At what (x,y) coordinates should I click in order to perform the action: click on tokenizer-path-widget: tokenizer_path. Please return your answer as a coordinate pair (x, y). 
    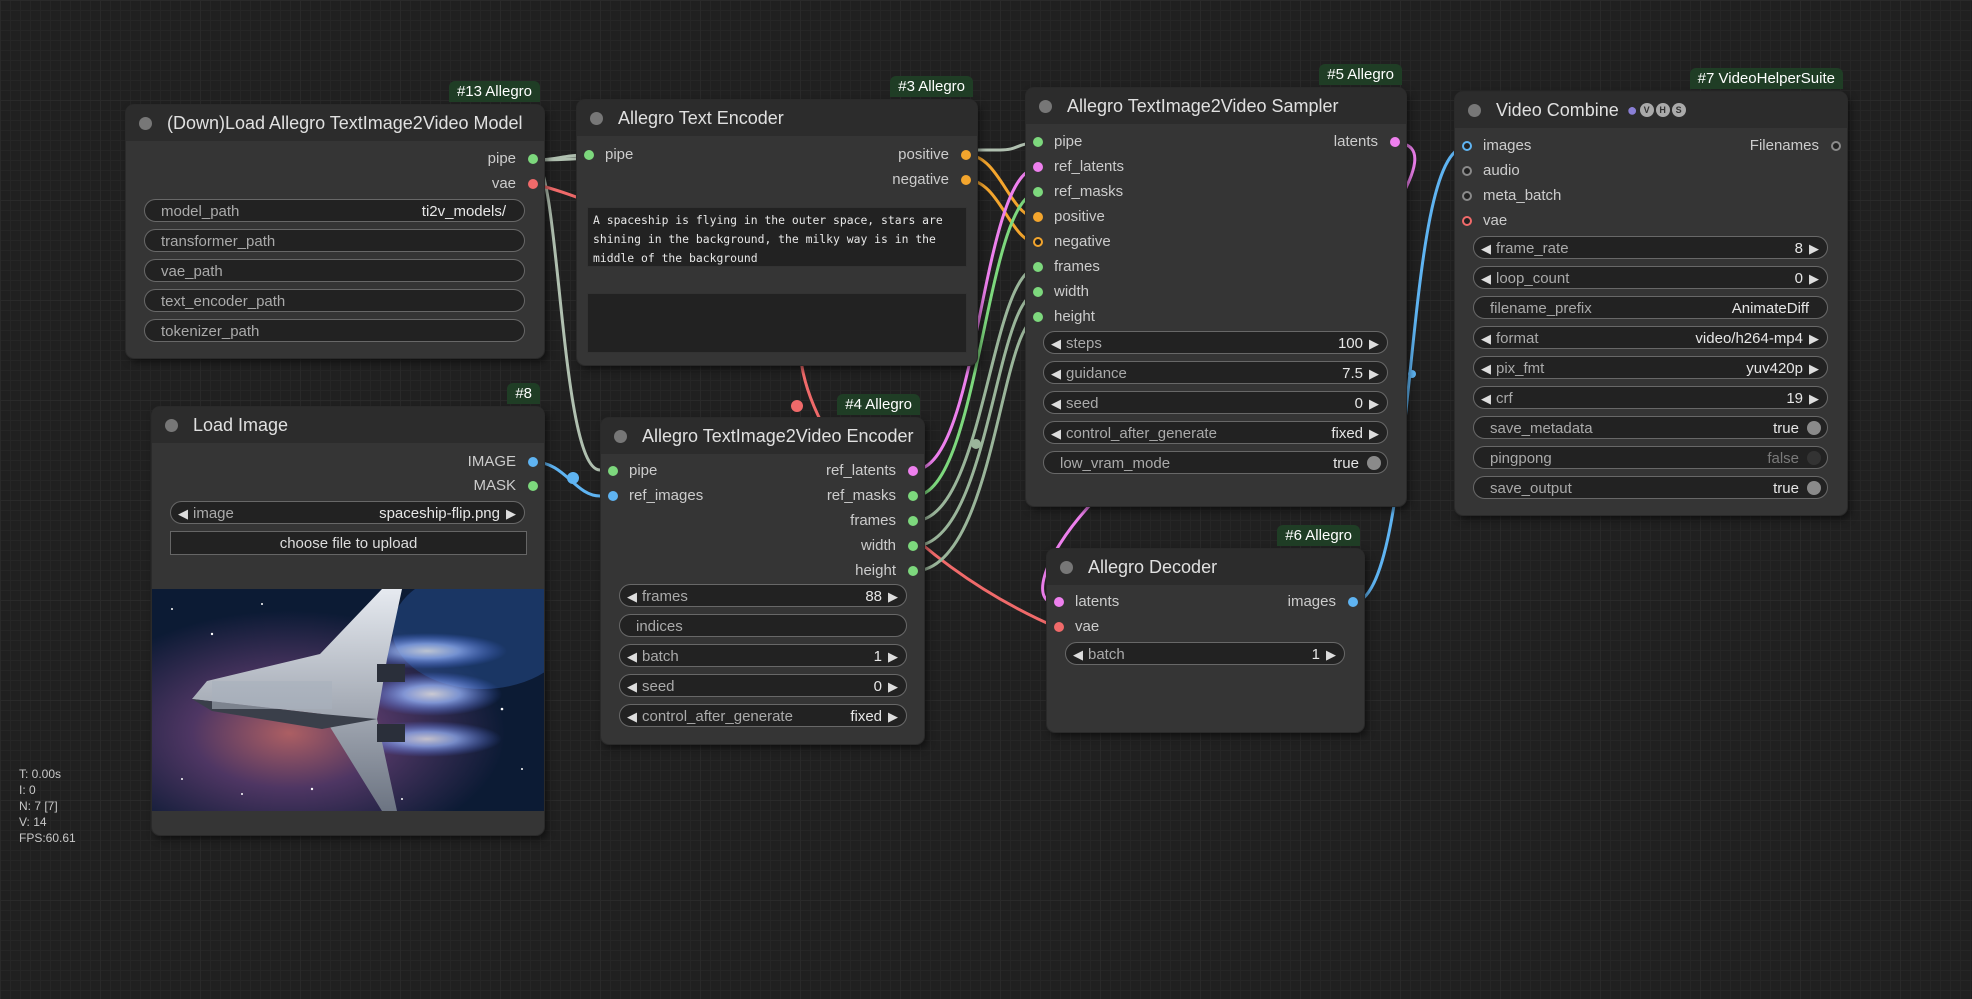
    Looking at the image, I should click on (334, 330).